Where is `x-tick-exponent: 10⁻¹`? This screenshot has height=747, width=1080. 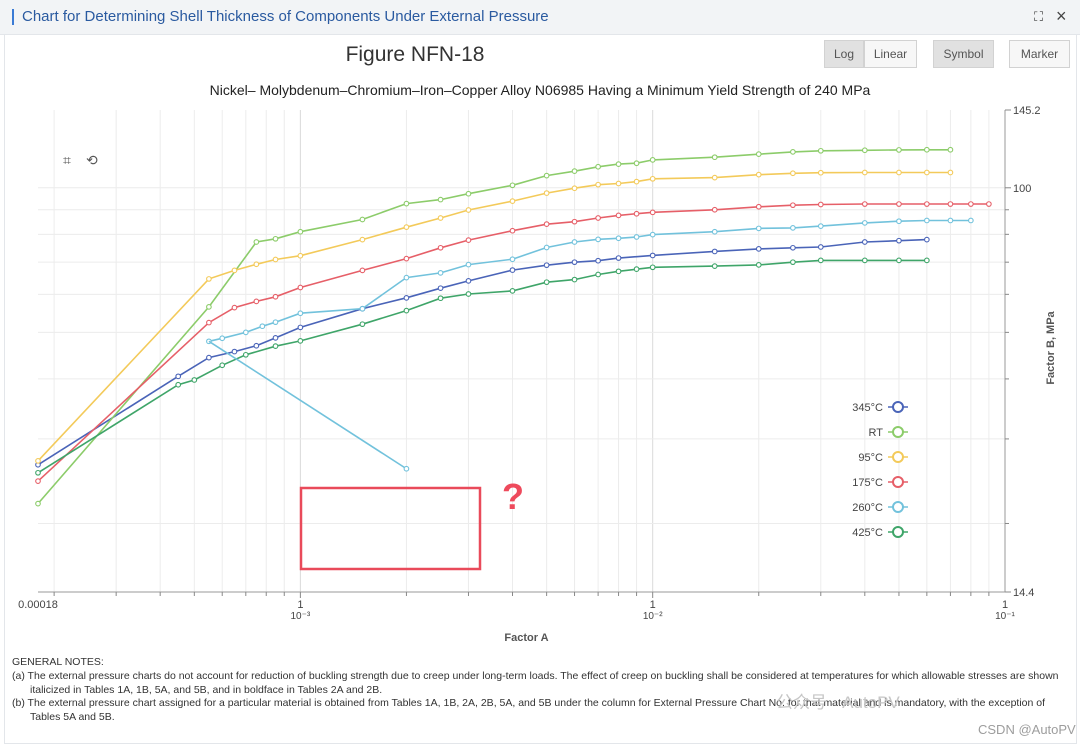
x-tick-exponent: 10⁻¹ is located at coordinates (1005, 616).